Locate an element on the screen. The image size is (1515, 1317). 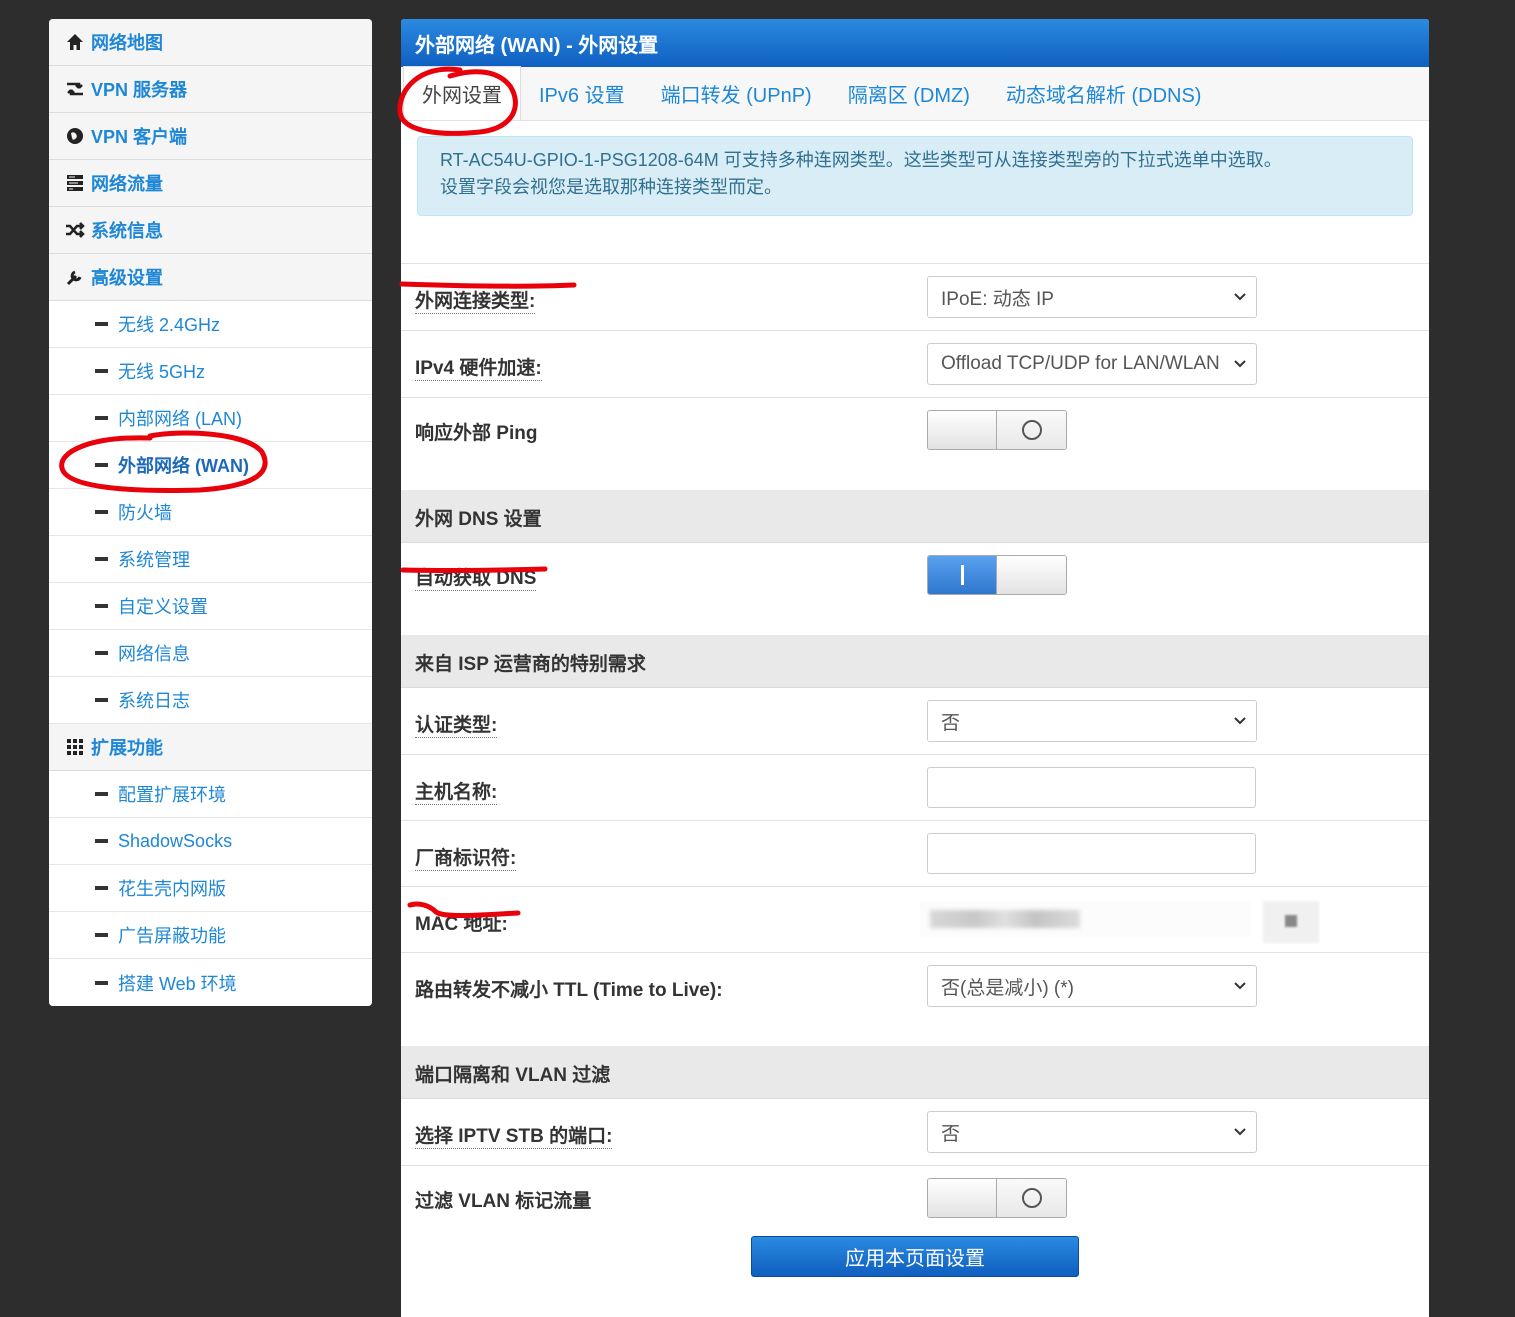
grid-icon is located at coordinates (75, 747).